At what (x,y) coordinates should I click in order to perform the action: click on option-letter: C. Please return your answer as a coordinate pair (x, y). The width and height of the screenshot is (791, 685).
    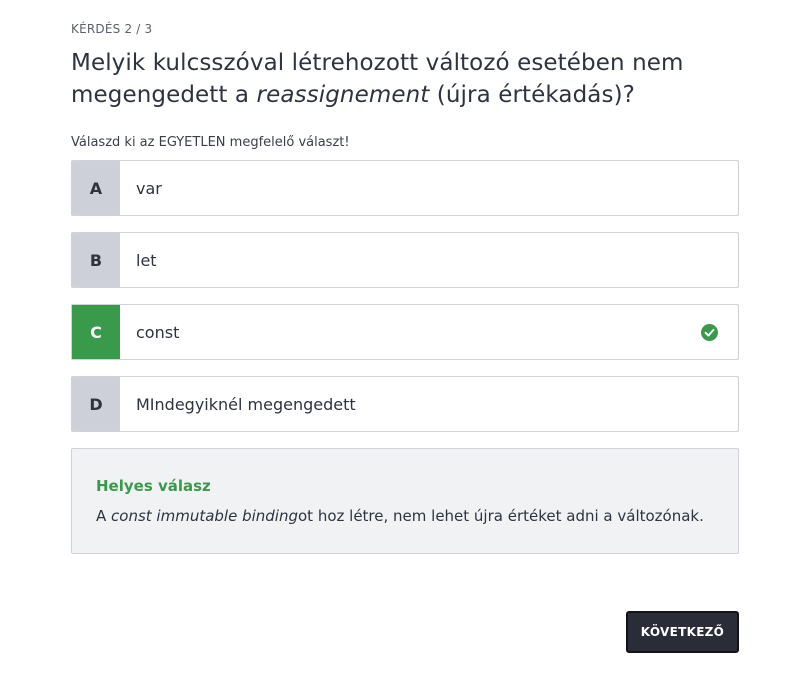
    Looking at the image, I should click on (96, 332).